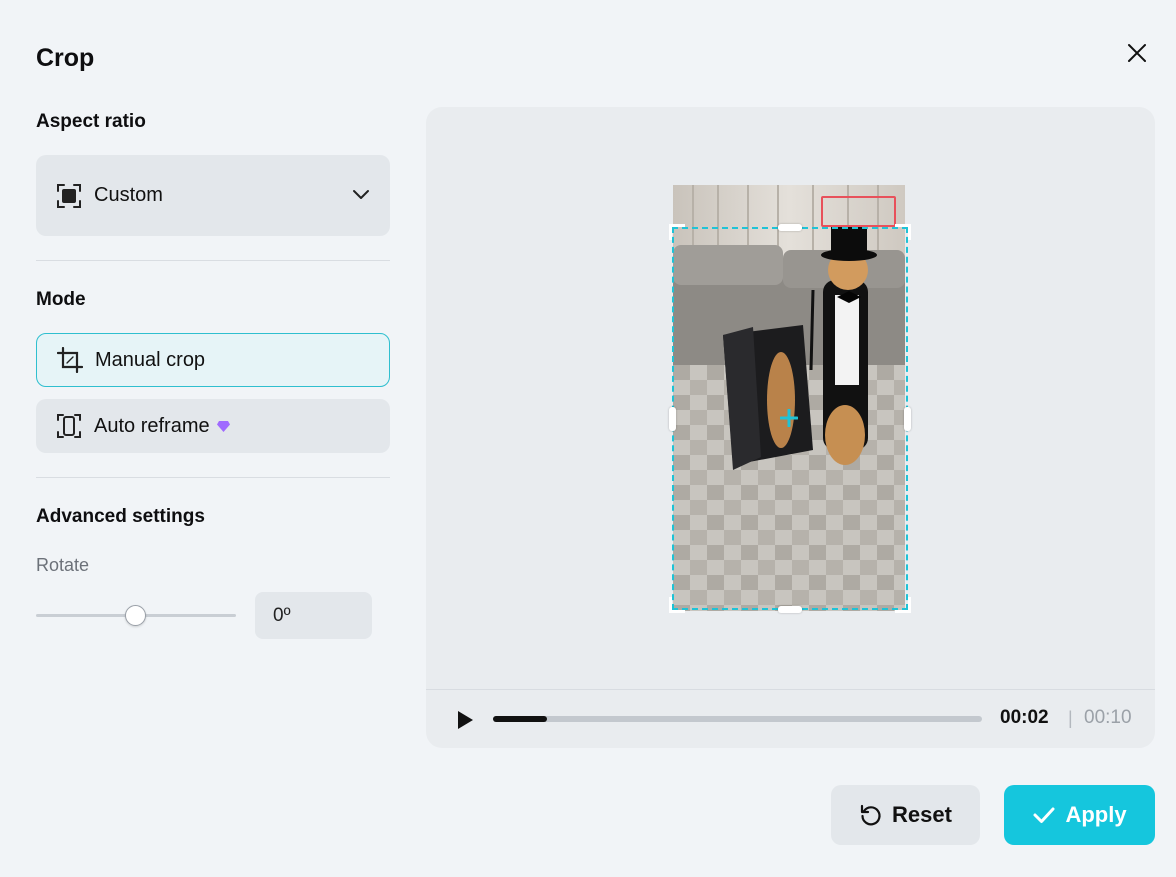 This screenshot has width=1176, height=877. What do you see at coordinates (1024, 717) in the screenshot?
I see `current-time: 00:02` at bounding box center [1024, 717].